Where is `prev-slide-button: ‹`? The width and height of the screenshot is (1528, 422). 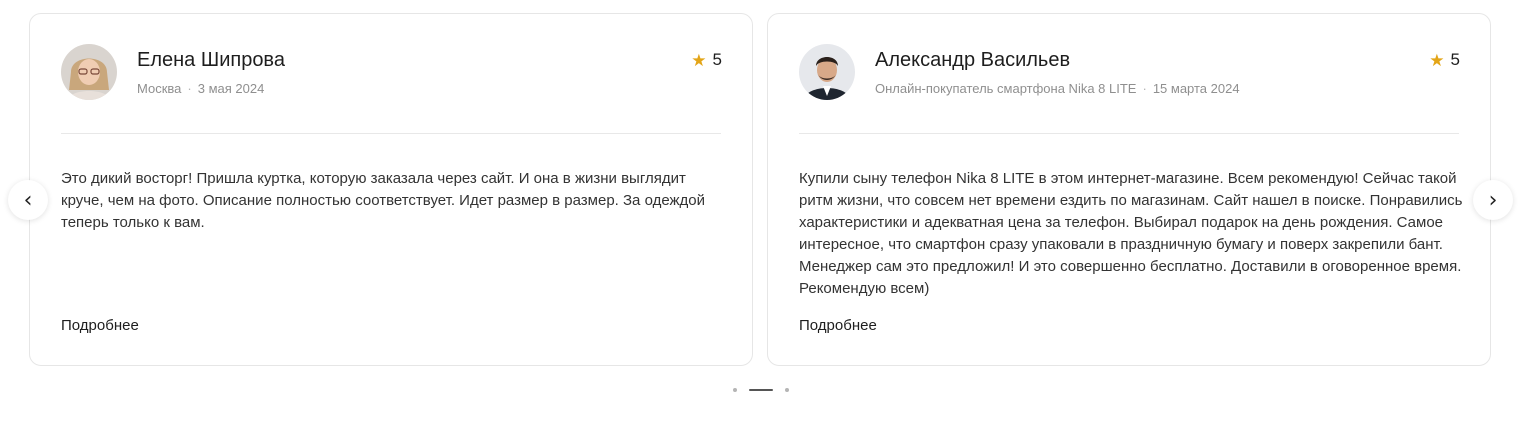
prev-slide-button: ‹ is located at coordinates (28, 200).